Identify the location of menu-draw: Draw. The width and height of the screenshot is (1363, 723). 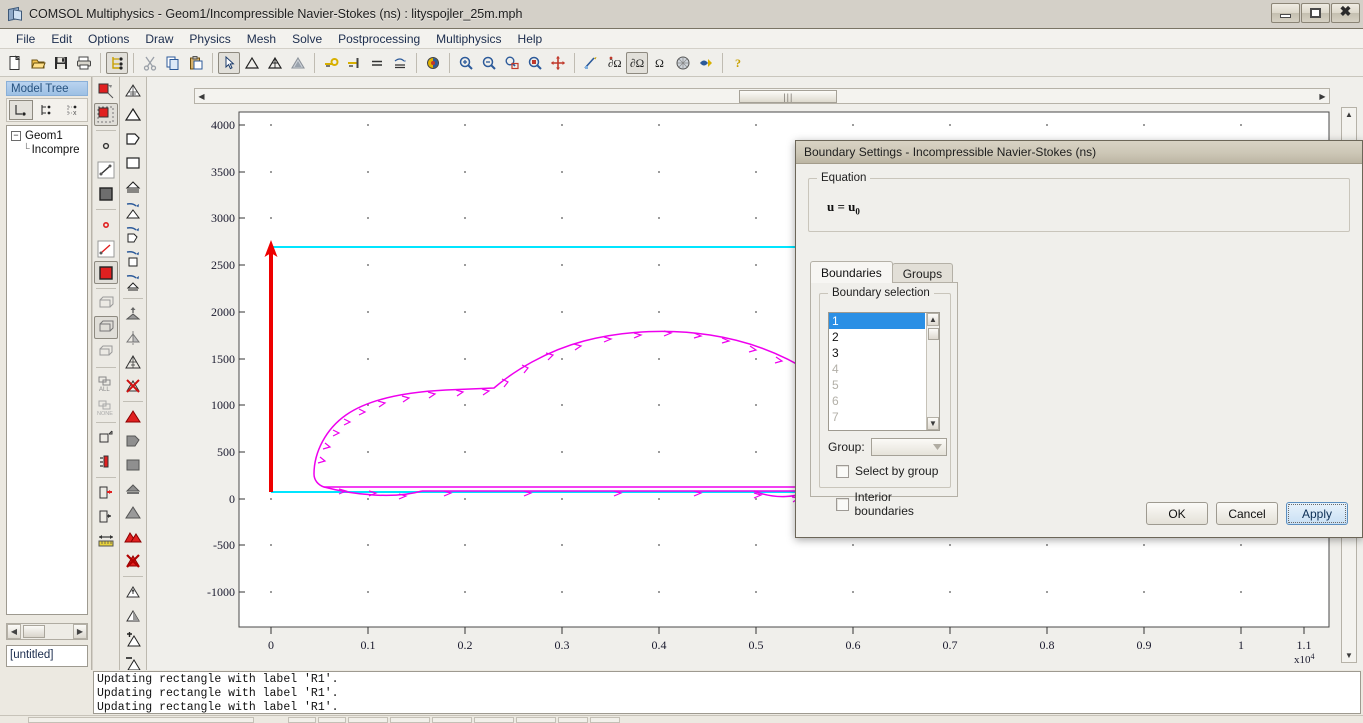
(159, 39).